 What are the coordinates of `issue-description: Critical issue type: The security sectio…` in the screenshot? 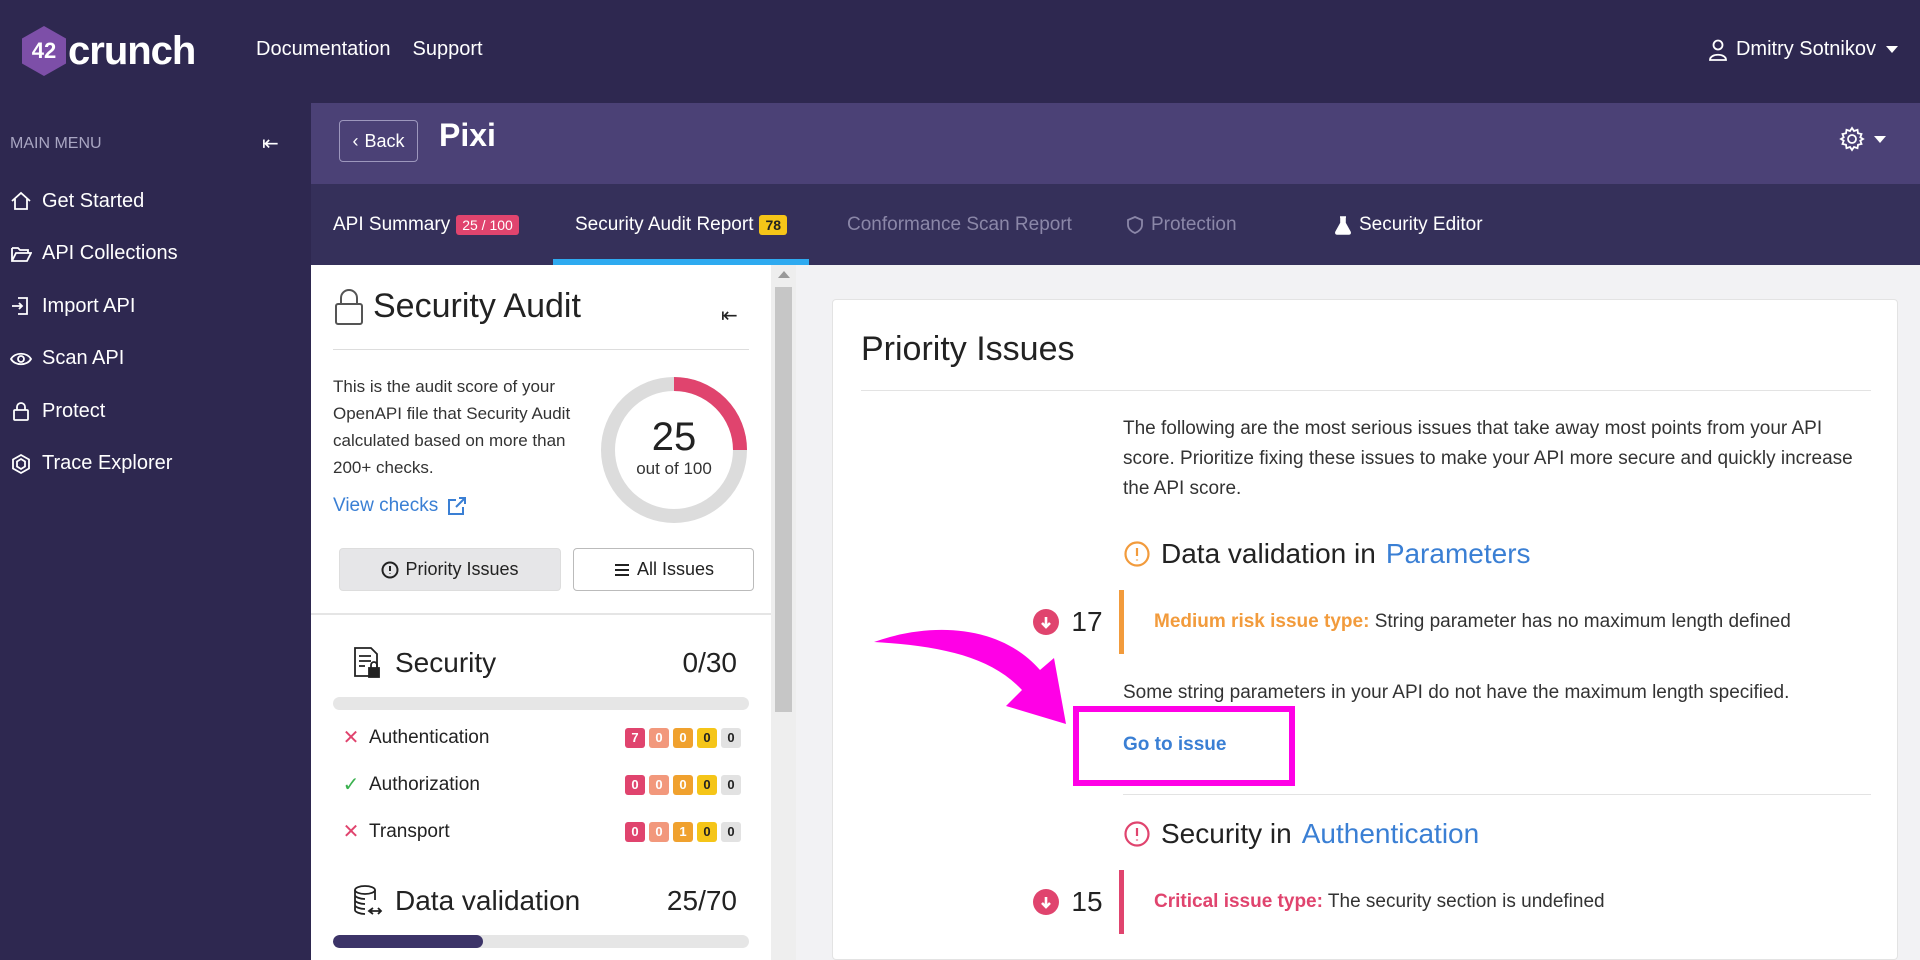 It's located at (1379, 902).